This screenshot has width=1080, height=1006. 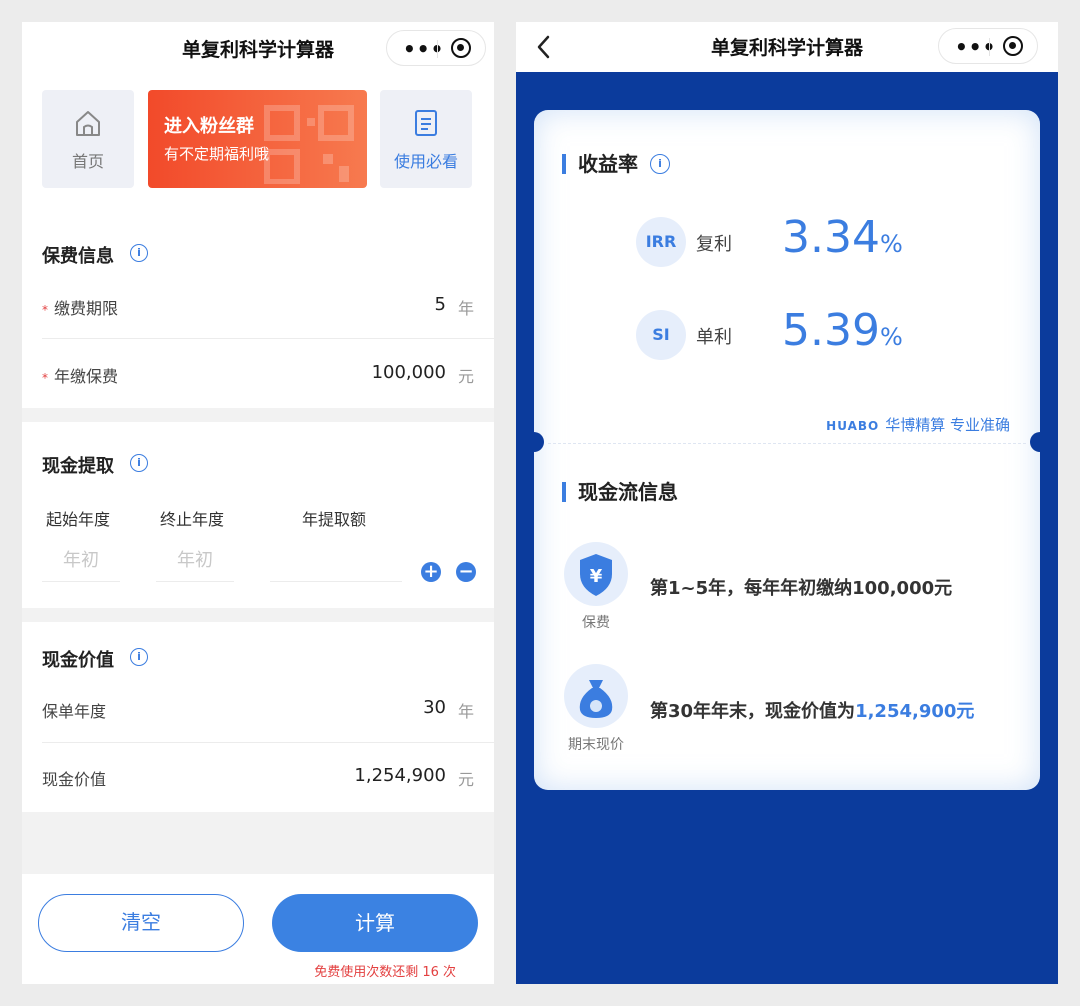 What do you see at coordinates (74, 711) in the screenshot?
I see `policy-year-label: 保单年度` at bounding box center [74, 711].